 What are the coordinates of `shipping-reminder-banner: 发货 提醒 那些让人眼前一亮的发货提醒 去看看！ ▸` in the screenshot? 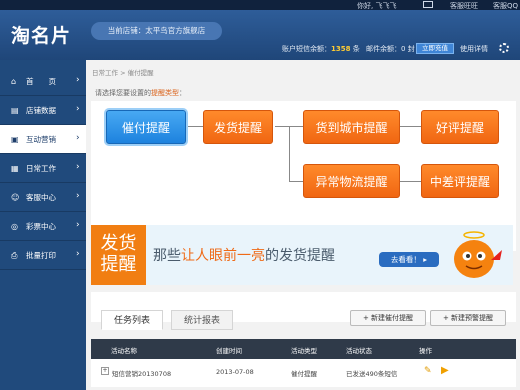 It's located at (302, 255).